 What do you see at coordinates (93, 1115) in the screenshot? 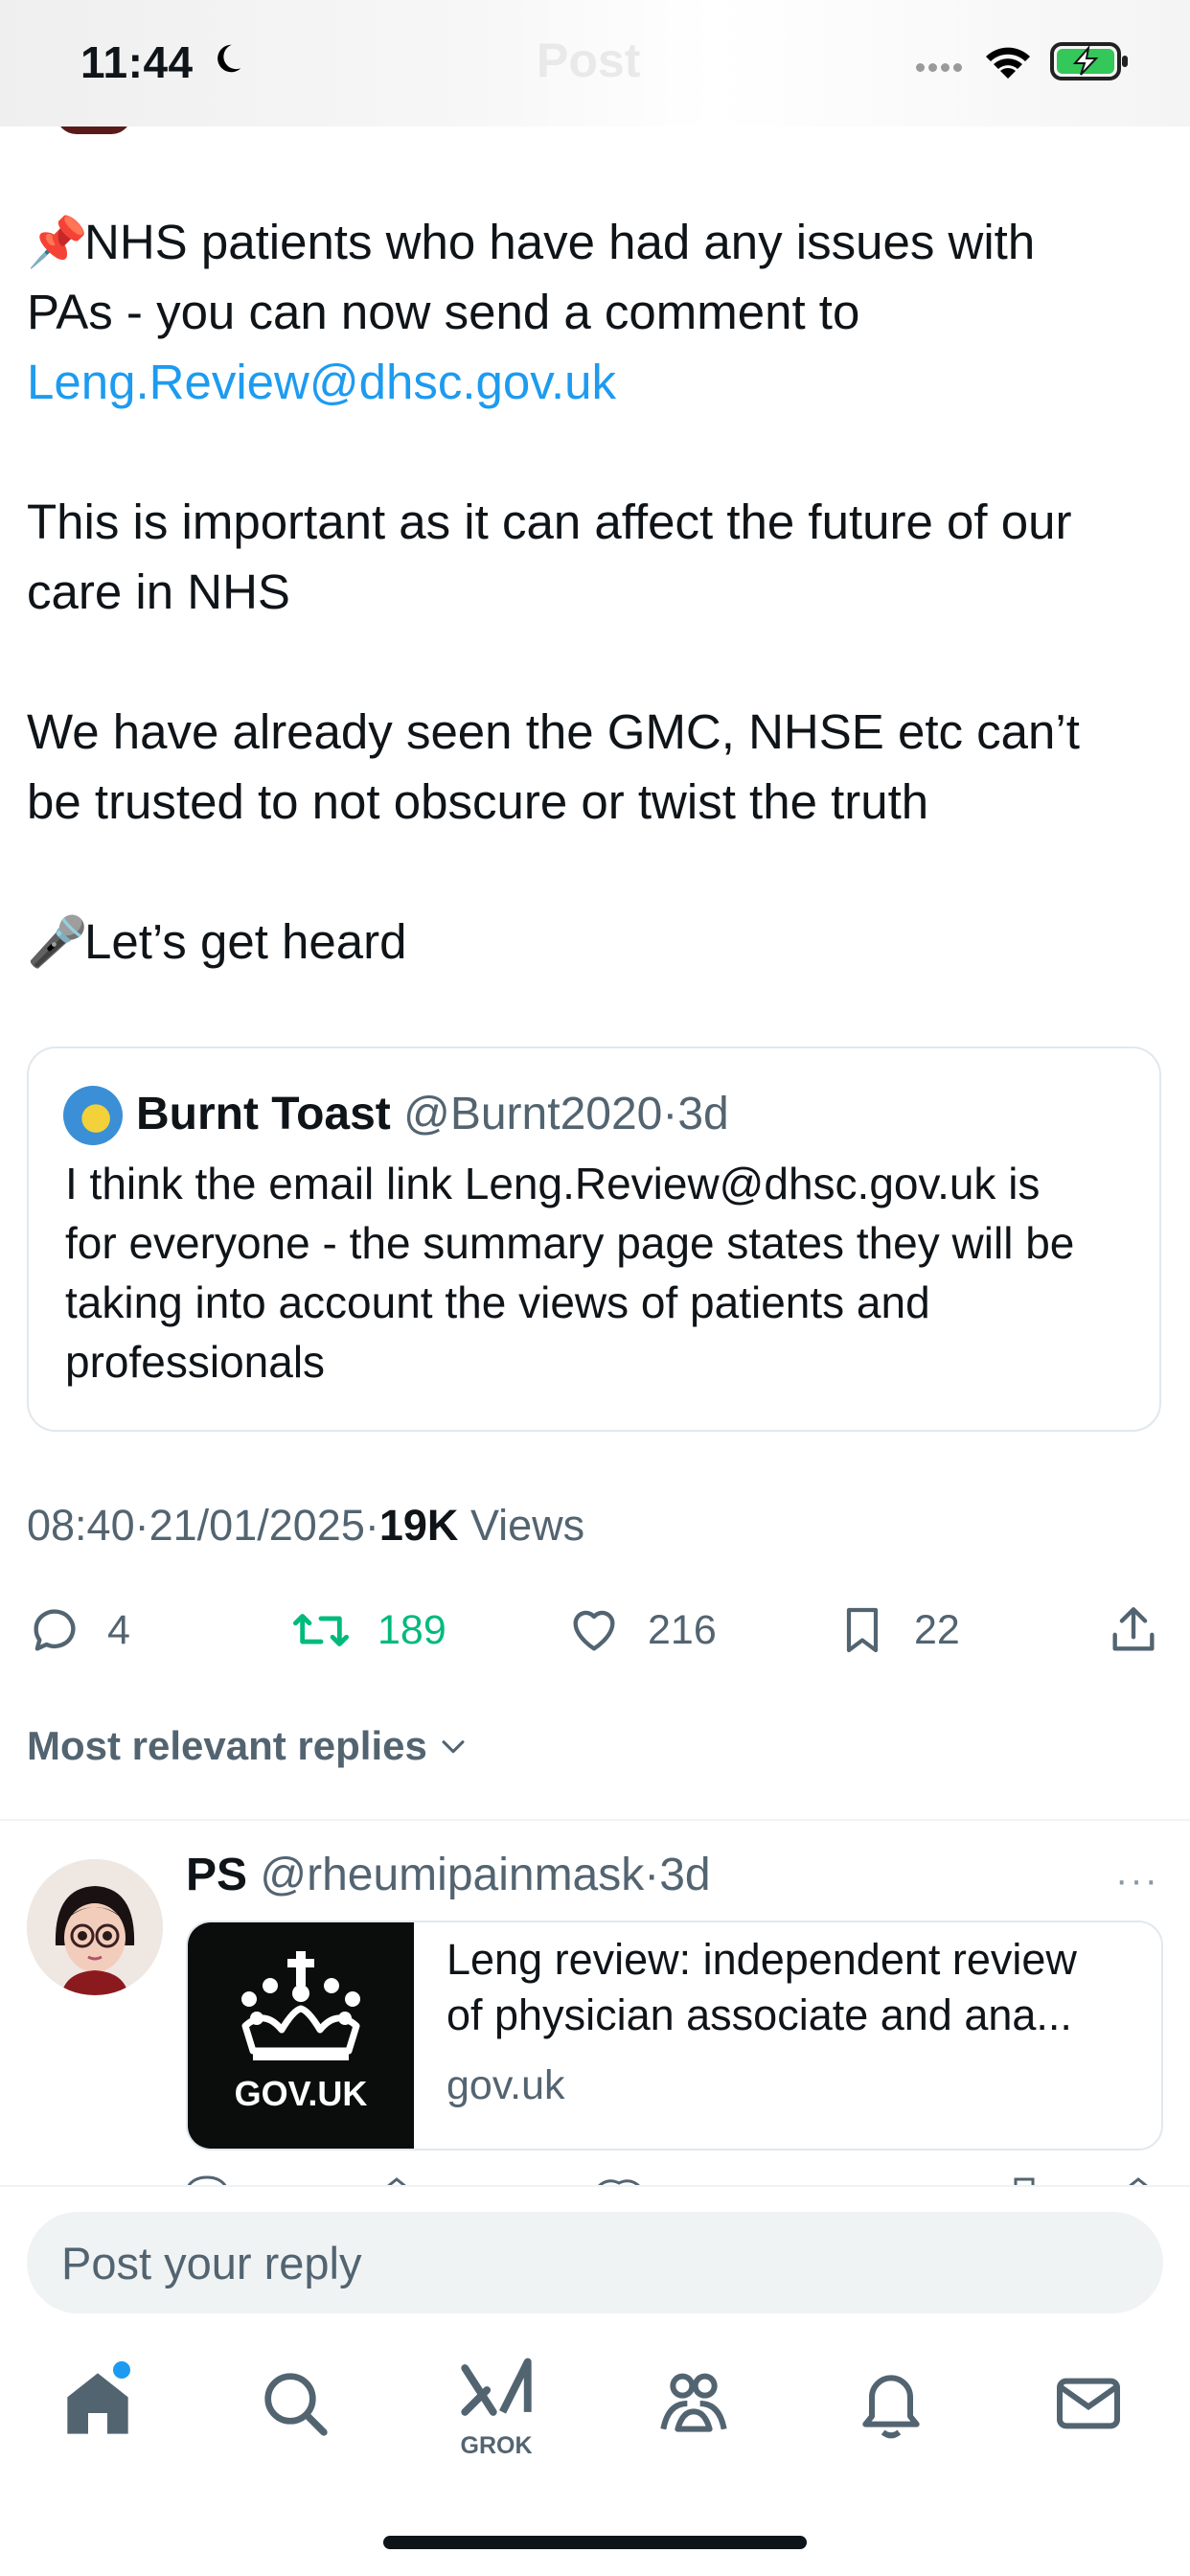
I see `quoted-author-avatar` at bounding box center [93, 1115].